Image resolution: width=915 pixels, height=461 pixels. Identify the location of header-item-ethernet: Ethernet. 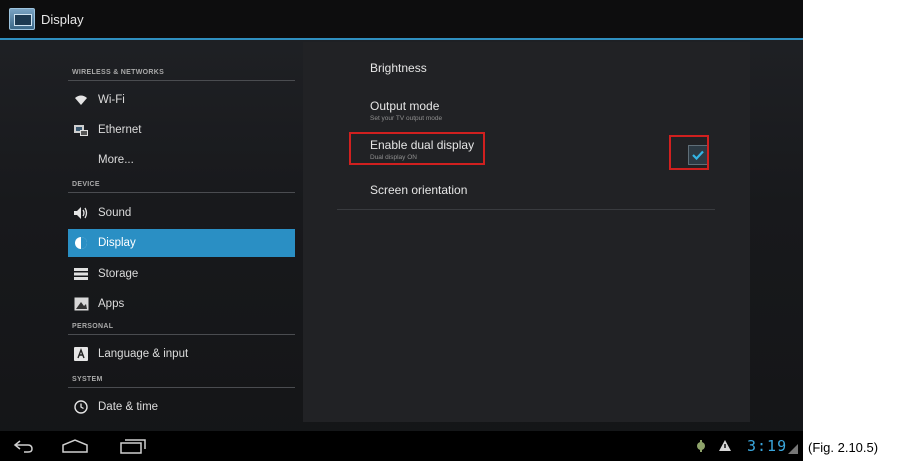
(181, 130).